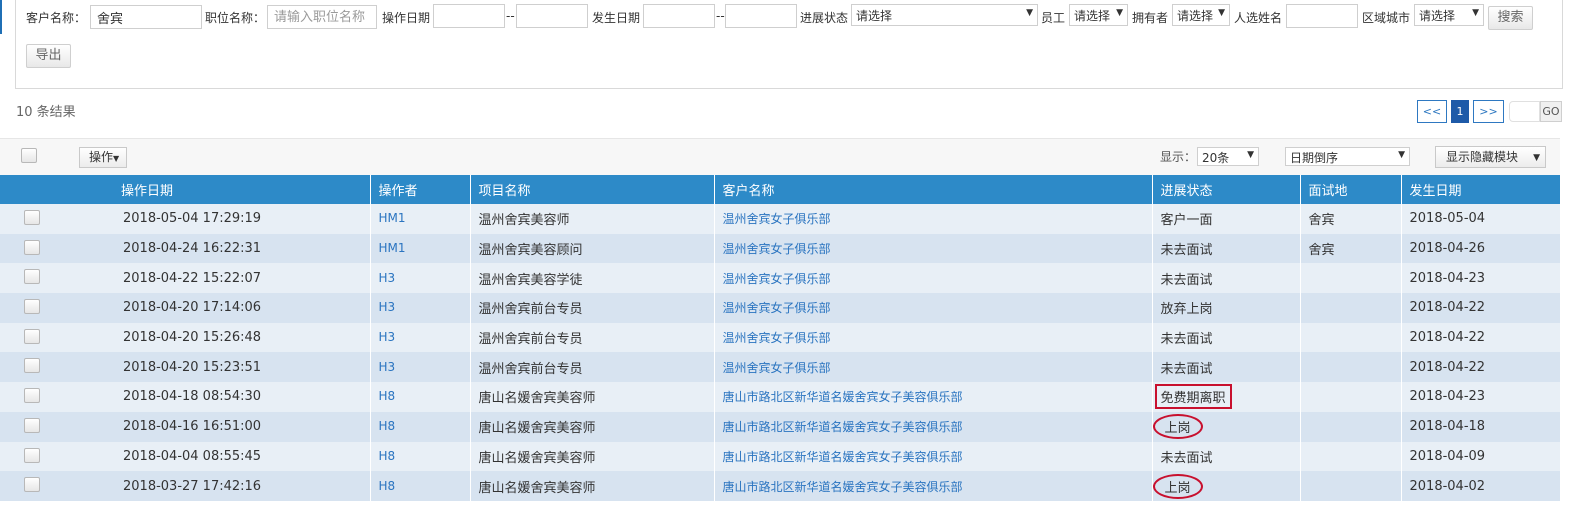 This screenshot has height=515, width=1588. Describe the element at coordinates (761, 16) in the screenshot. I see `occur-date-end-input` at that location.